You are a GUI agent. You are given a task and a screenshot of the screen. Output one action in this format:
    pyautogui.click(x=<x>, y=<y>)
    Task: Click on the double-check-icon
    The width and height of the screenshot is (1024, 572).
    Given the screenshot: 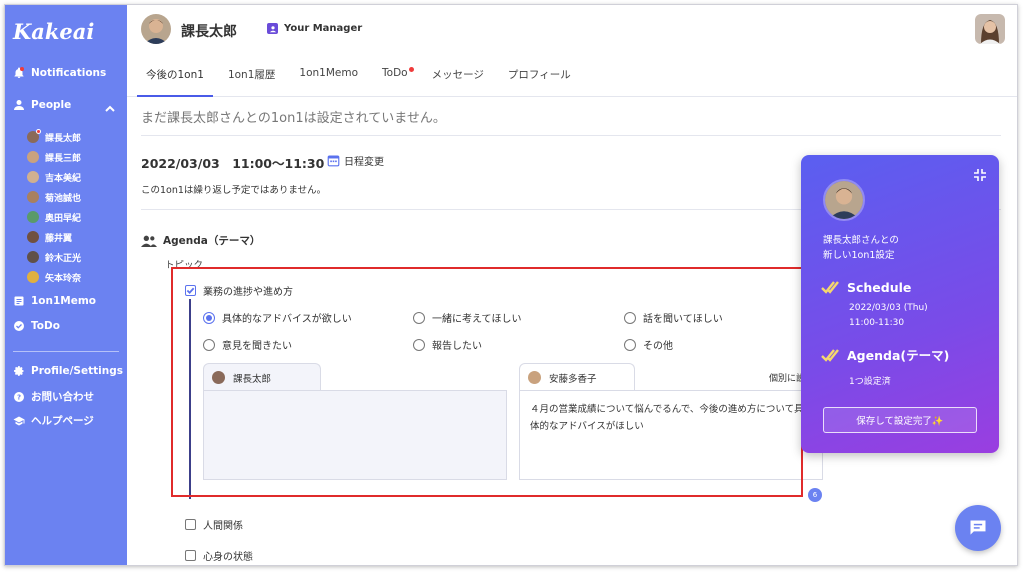 What is the action you would take?
    pyautogui.click(x=830, y=355)
    